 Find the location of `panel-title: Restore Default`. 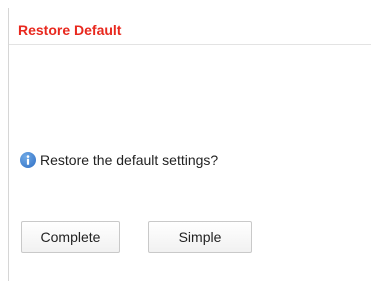

panel-title: Restore Default is located at coordinates (70, 30).